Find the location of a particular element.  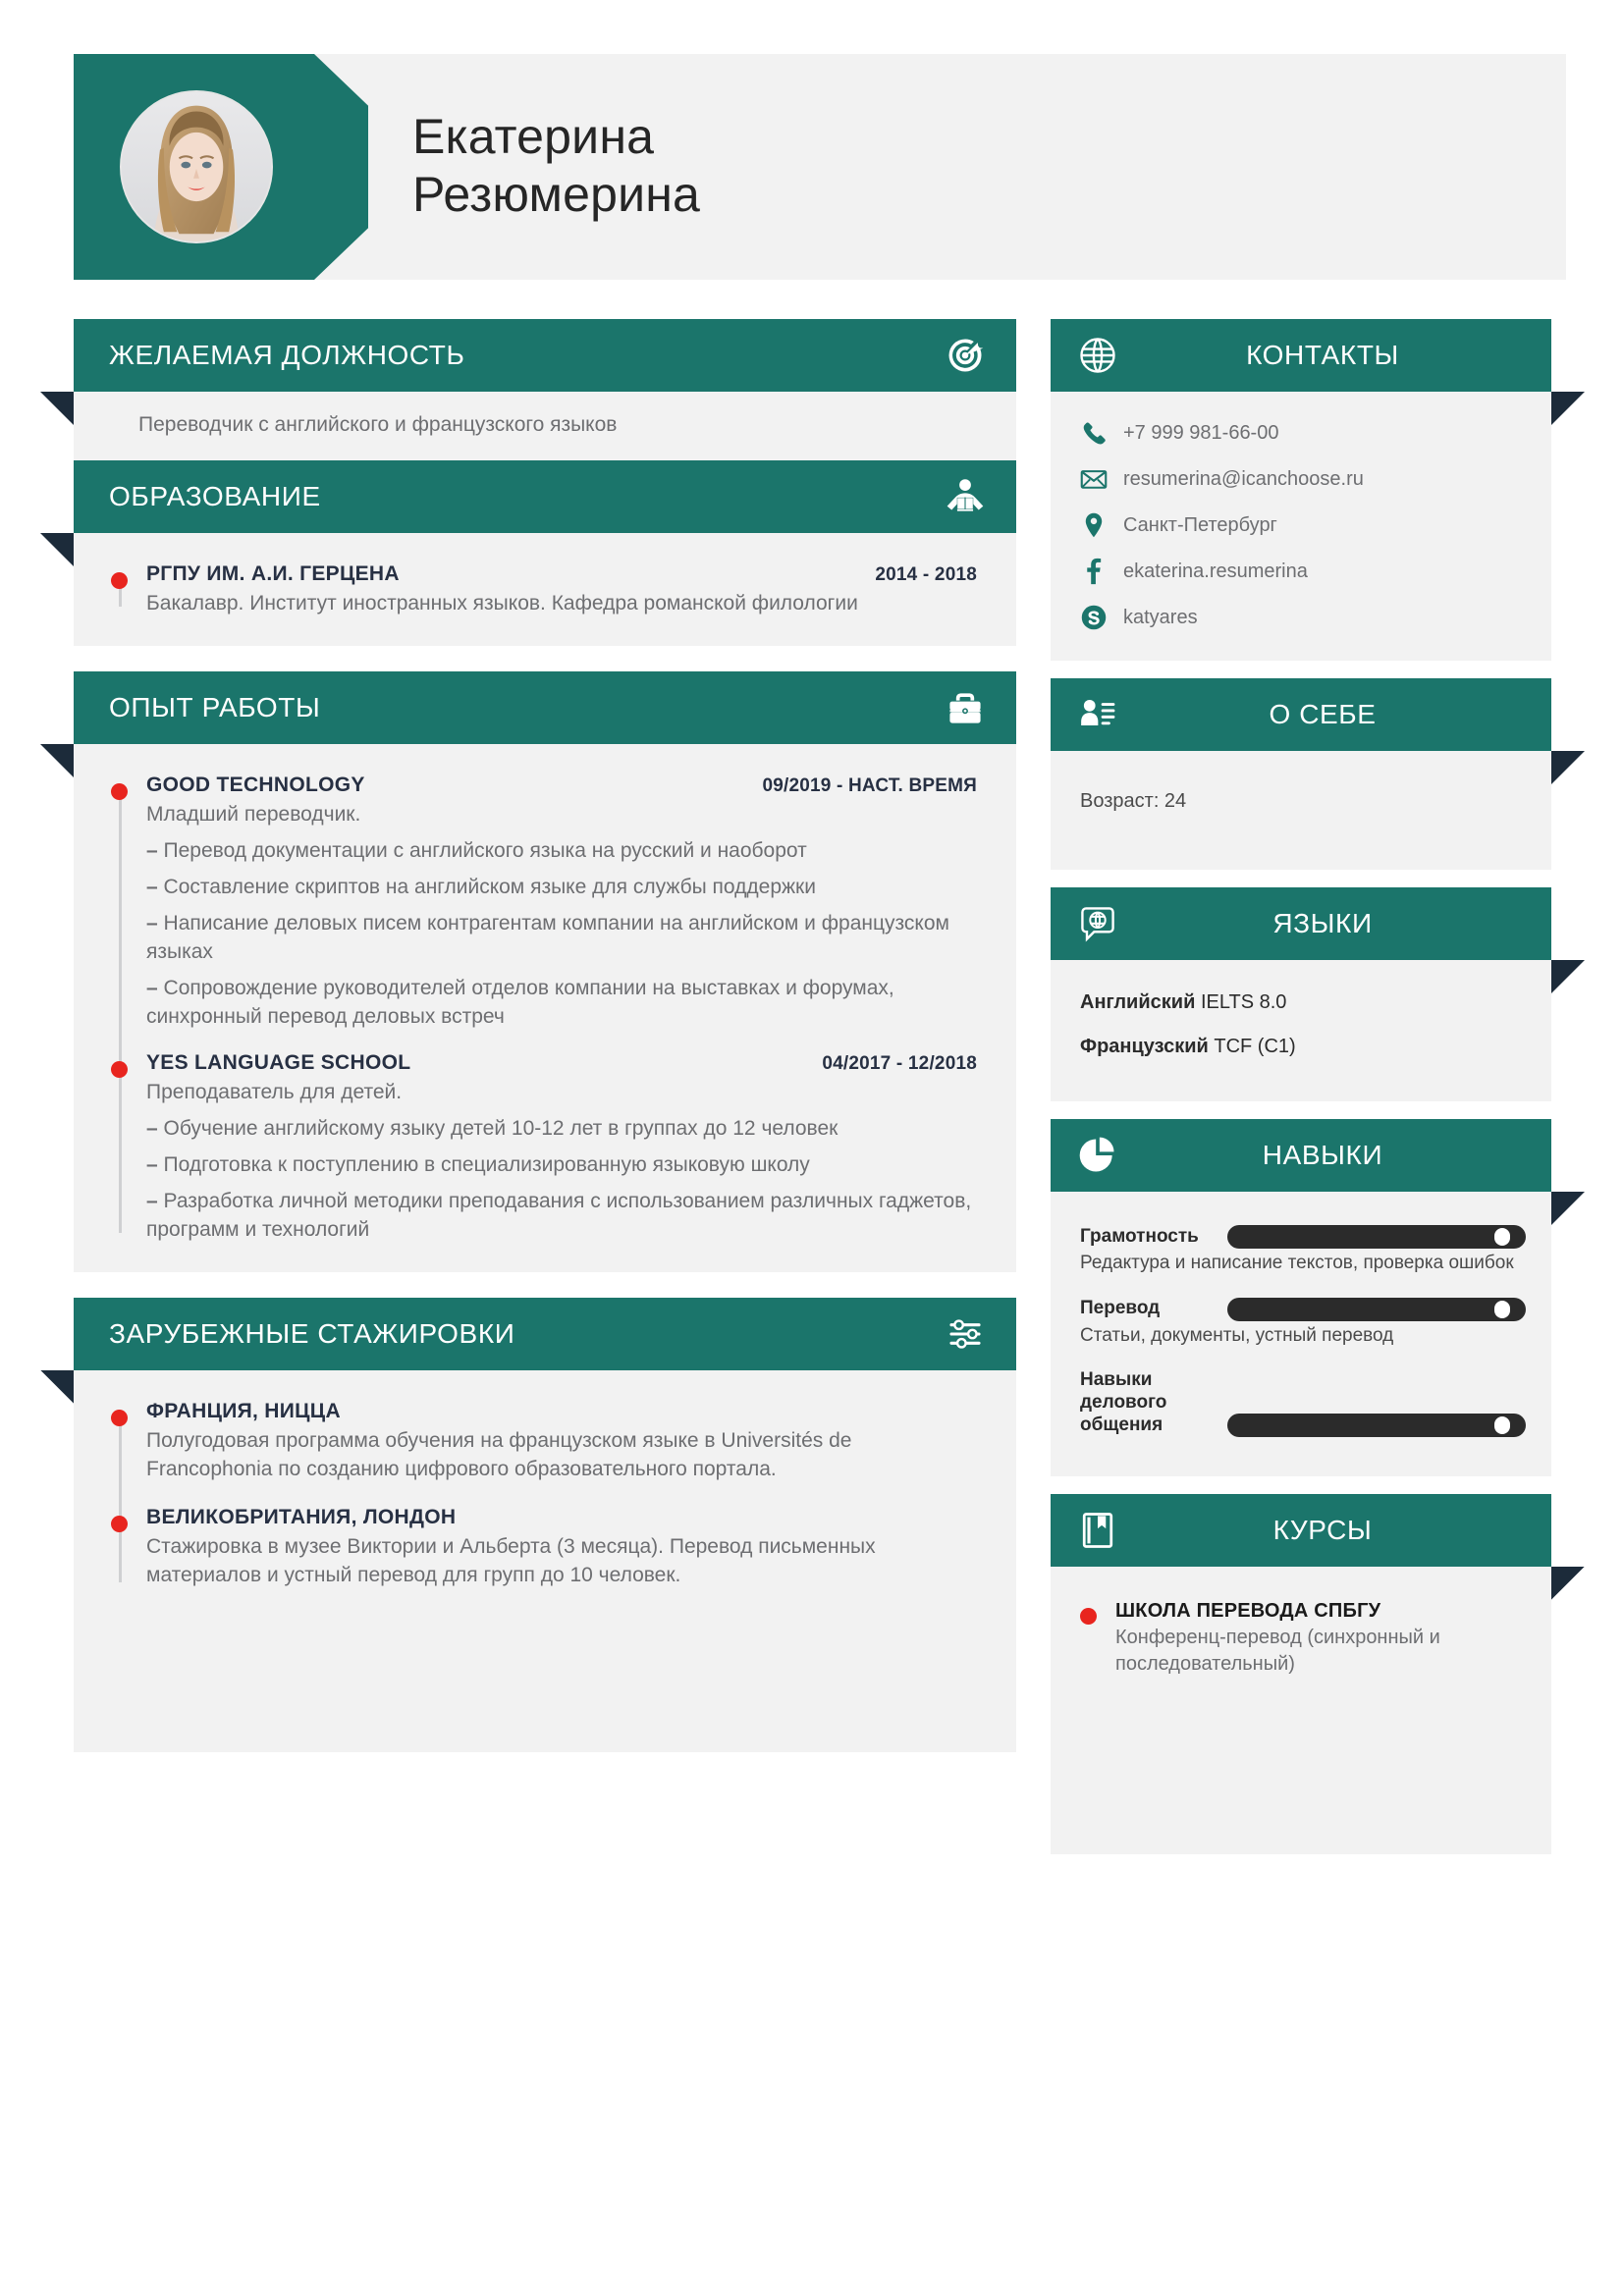

skill-name: Грамотность is located at coordinates (1139, 1236).